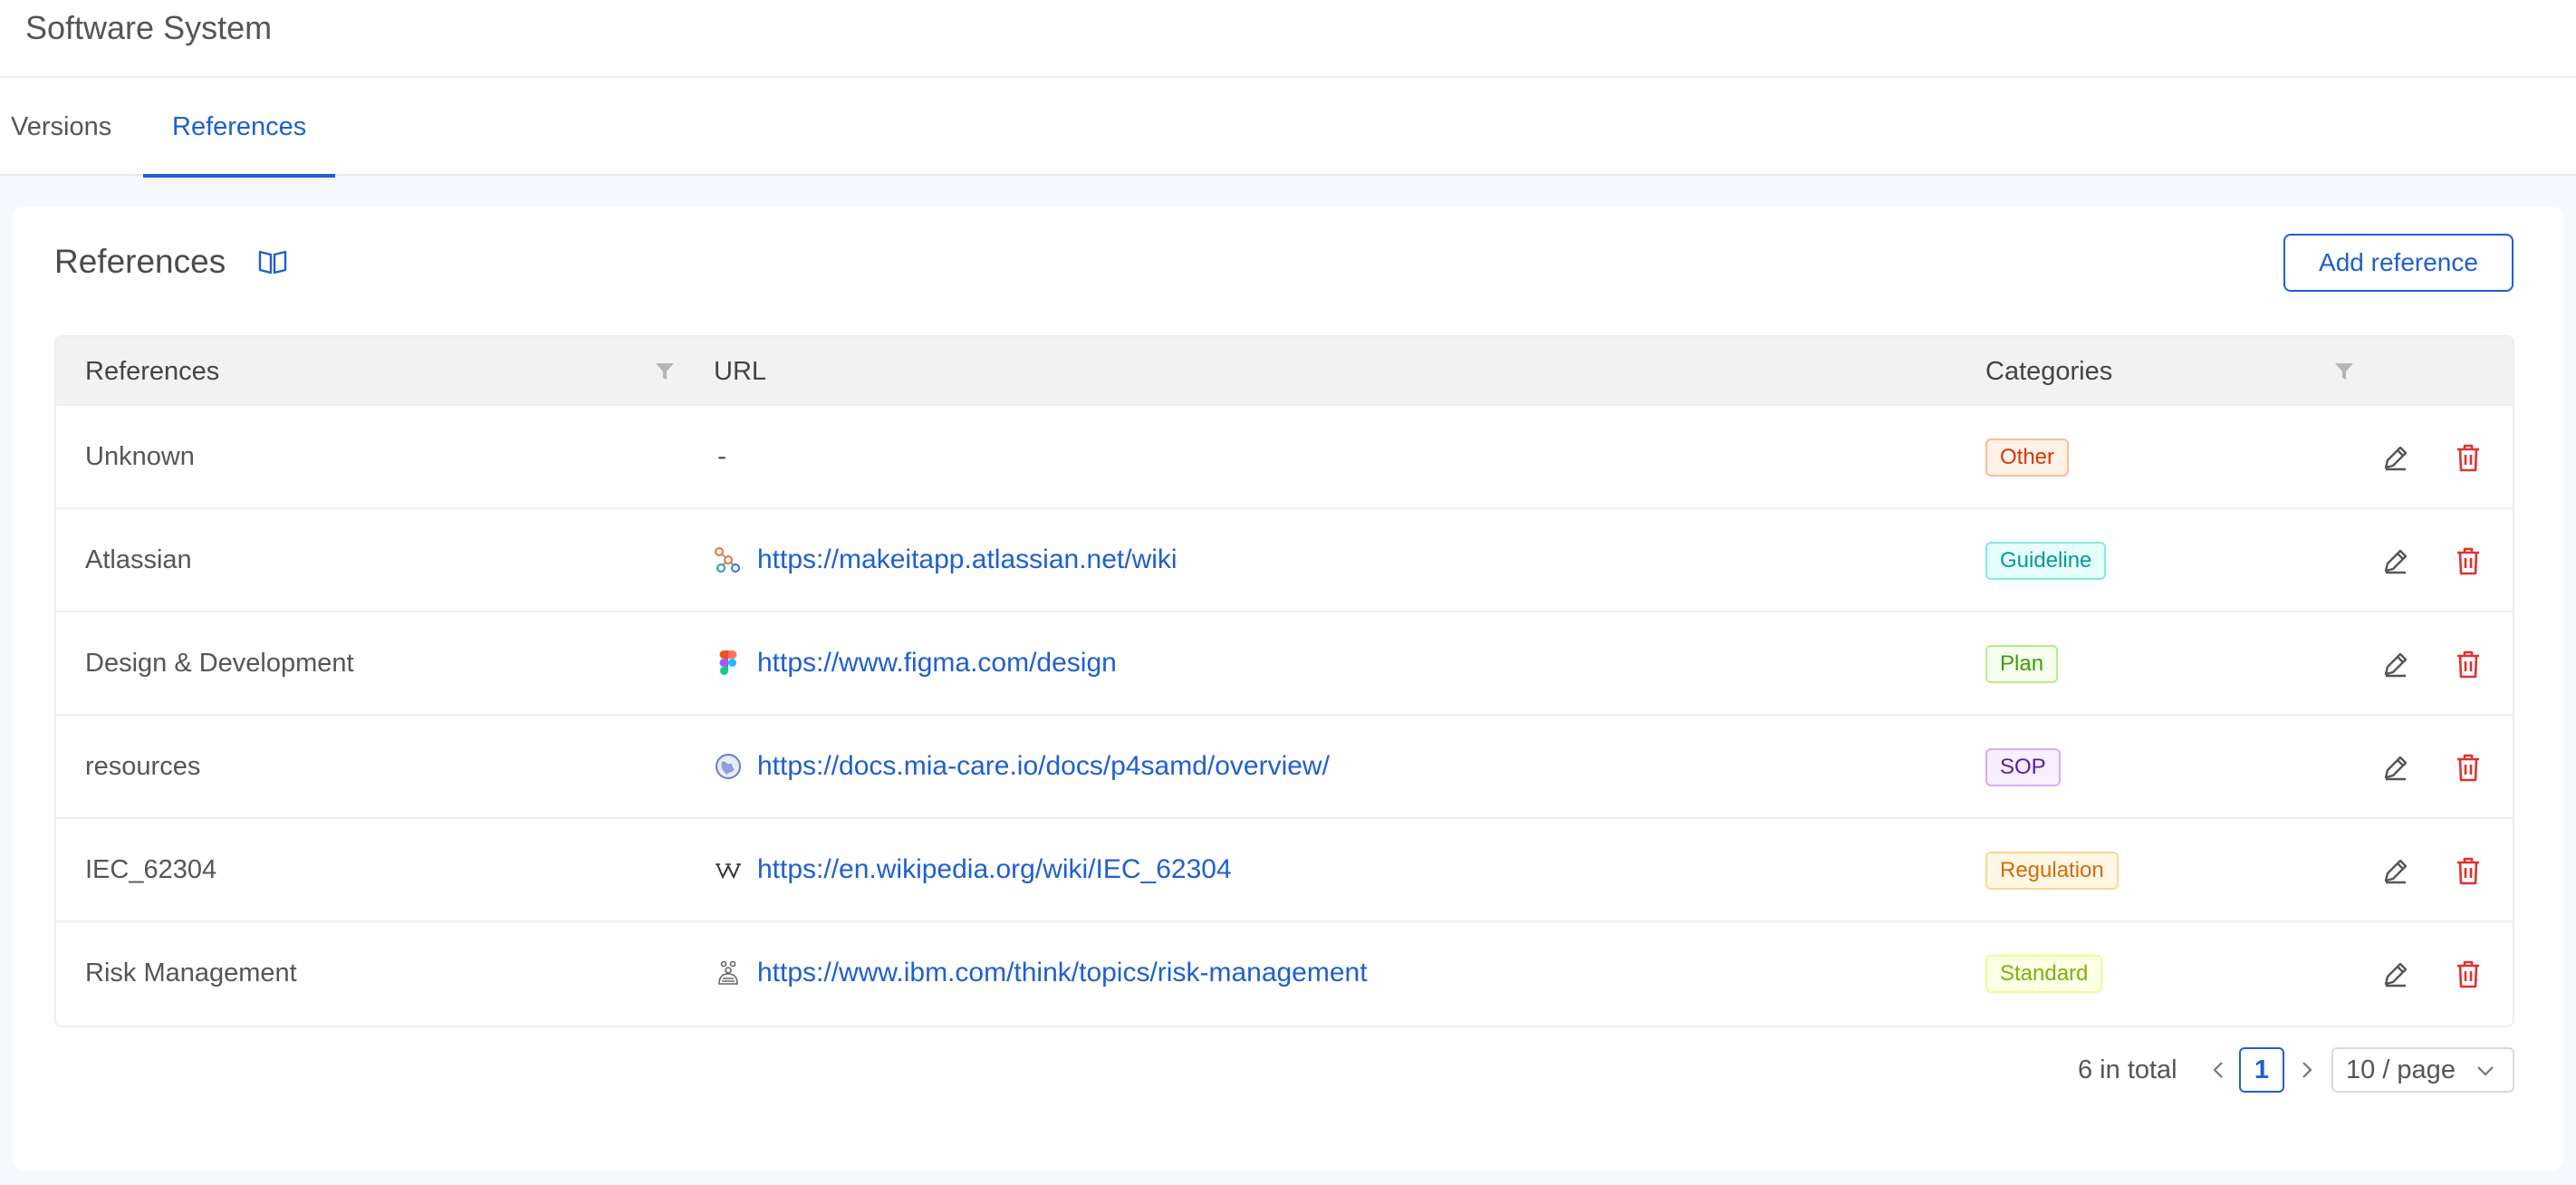  What do you see at coordinates (152, 371) in the screenshot?
I see `column-header-references: References` at bounding box center [152, 371].